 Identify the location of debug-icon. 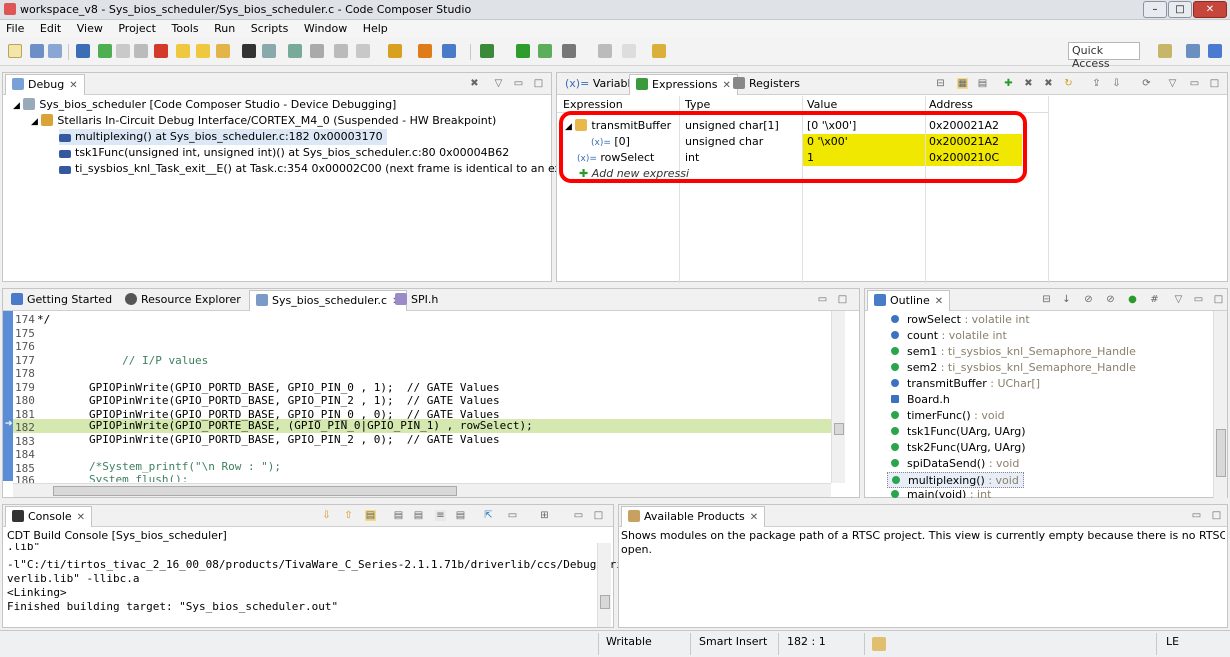
(449, 51).